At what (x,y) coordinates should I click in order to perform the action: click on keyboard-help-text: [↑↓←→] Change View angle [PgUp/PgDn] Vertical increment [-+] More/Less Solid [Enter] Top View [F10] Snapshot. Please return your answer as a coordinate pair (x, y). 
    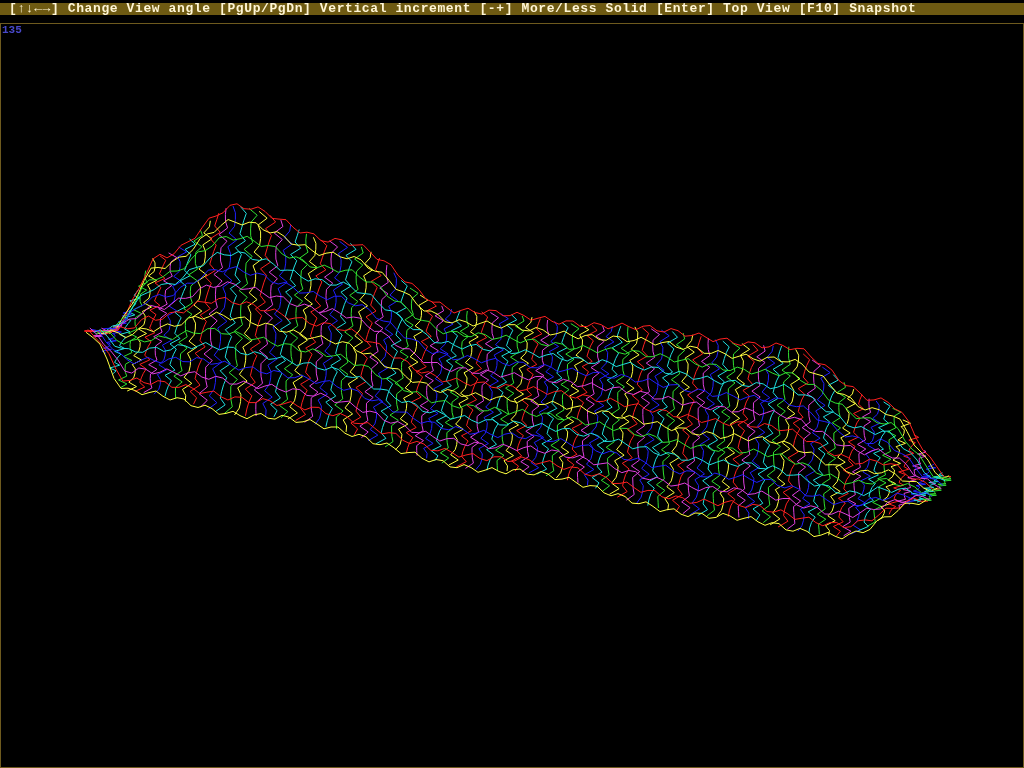
    Looking at the image, I should click on (463, 9).